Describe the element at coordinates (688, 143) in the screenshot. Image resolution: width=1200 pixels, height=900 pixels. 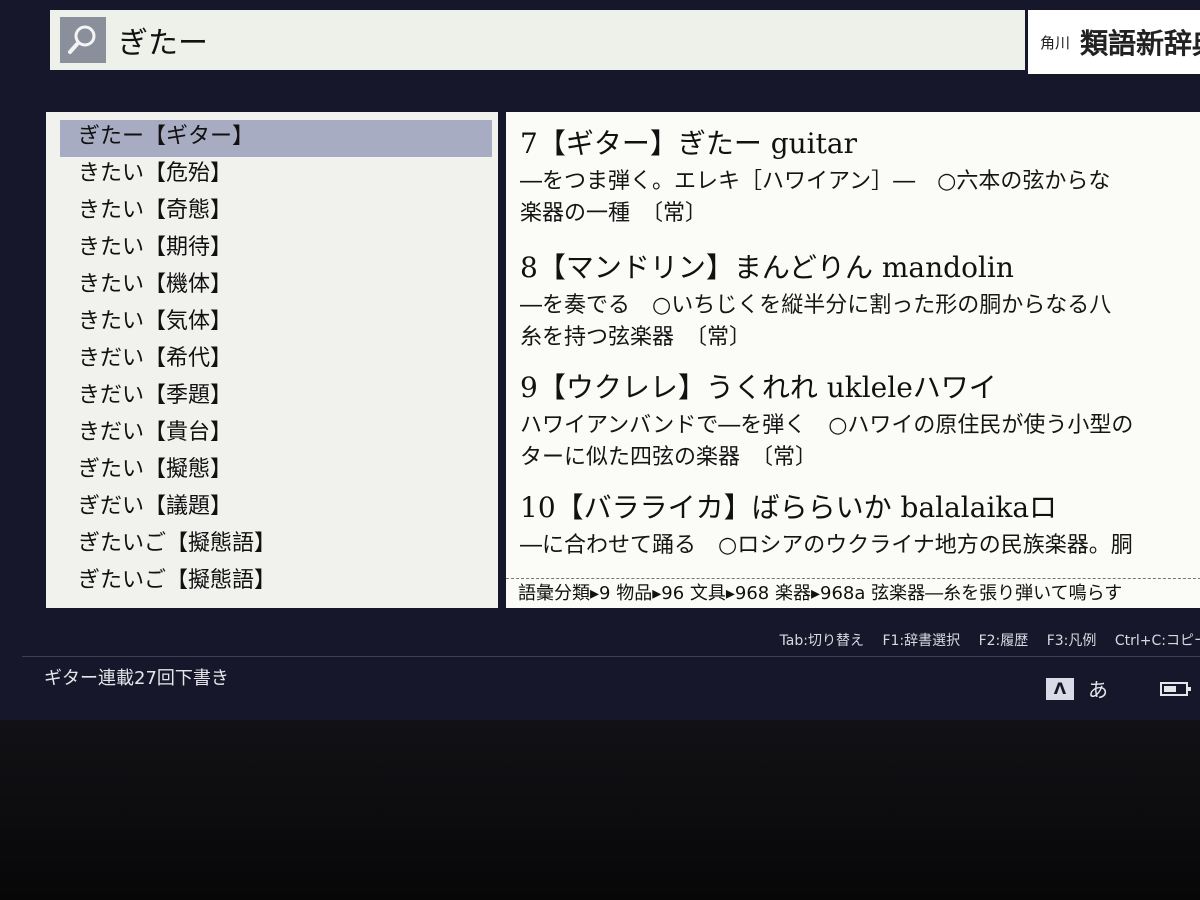
I see `entry-headword: 7【ギター】ぎたー guitar` at that location.